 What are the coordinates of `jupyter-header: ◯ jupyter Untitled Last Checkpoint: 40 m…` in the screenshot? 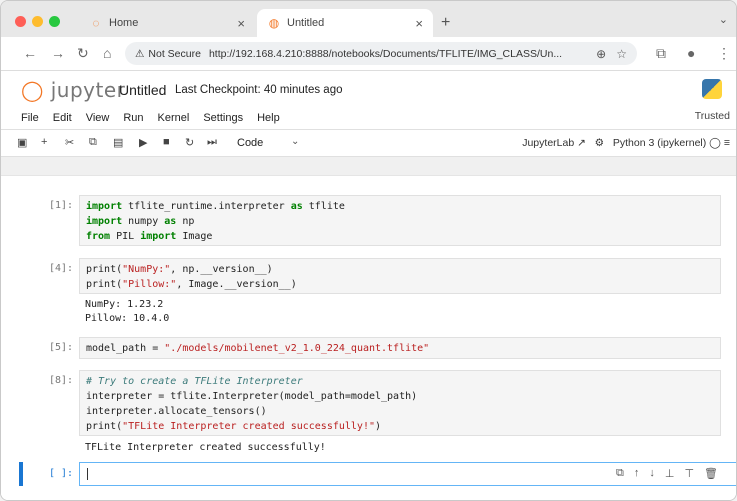 It's located at (368, 89).